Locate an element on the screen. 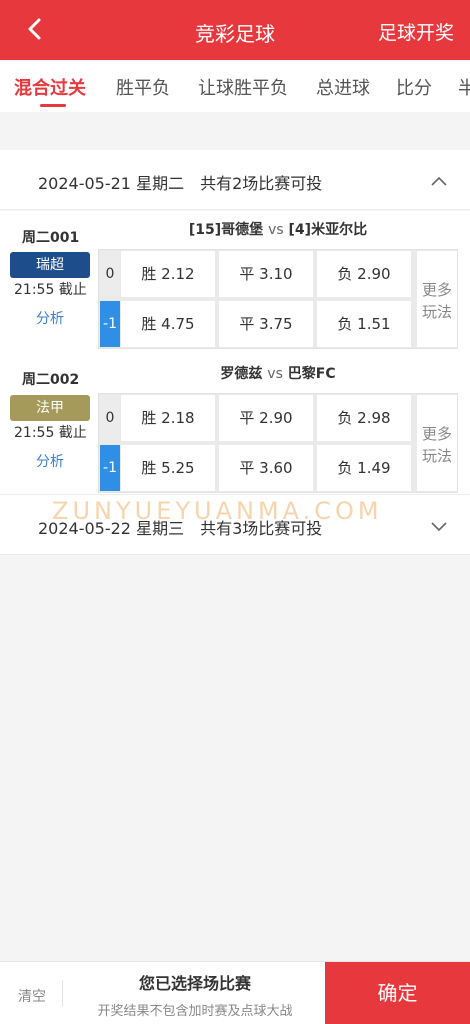  rules-note: 开奖结果不包含加时赛及点球大战 is located at coordinates (195, 1011).